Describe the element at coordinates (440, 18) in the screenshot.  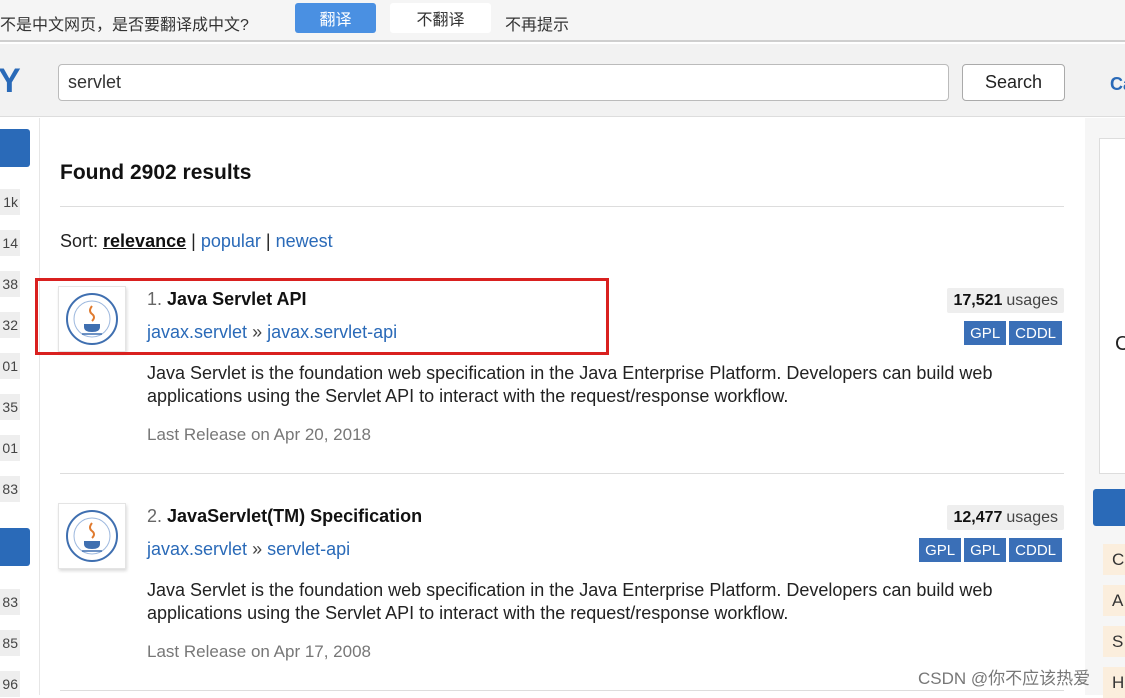
I see `no-translate-button: 不翻译` at that location.